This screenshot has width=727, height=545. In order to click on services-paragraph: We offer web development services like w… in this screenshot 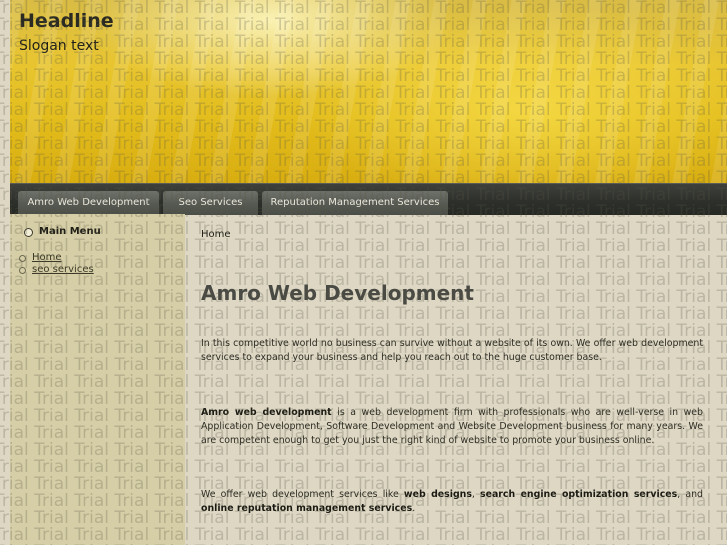, I will do `click(452, 502)`.